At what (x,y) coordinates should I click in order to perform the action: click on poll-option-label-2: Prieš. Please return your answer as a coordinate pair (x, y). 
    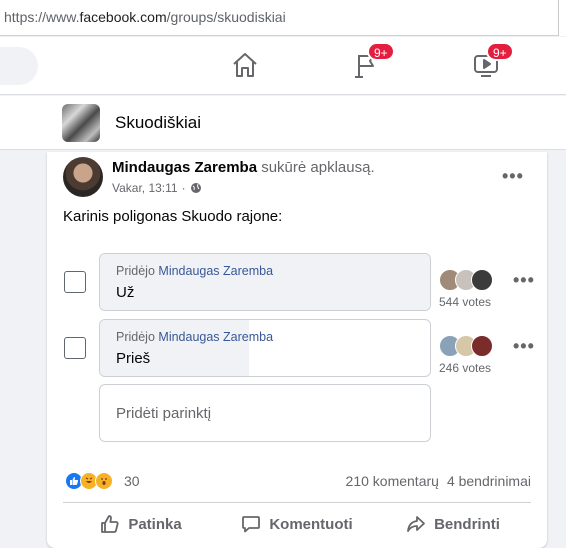
    Looking at the image, I should click on (133, 358).